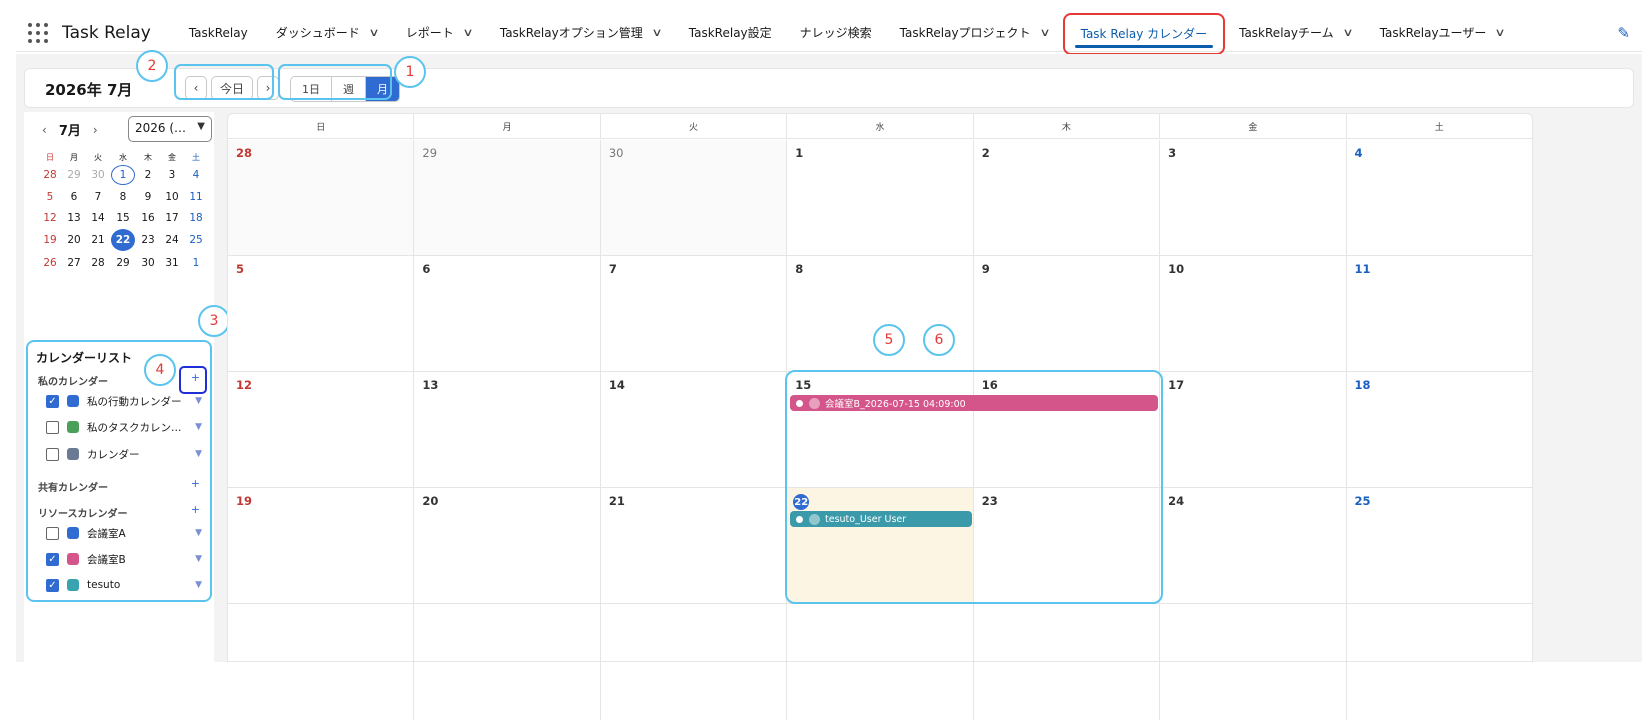  I want to click on day-cell: 30, so click(694, 197).